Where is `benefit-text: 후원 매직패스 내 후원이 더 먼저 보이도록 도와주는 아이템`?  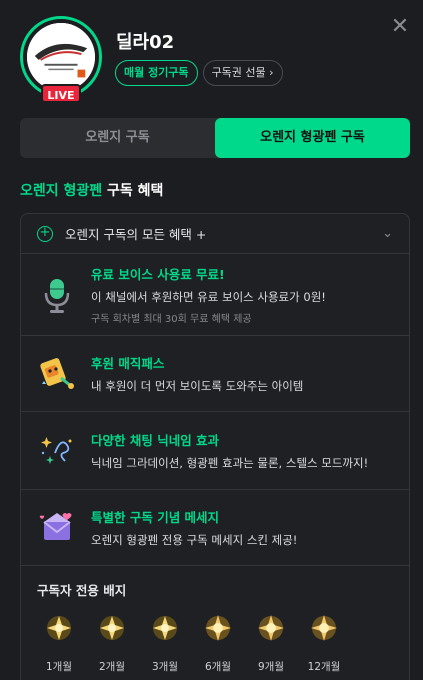 benefit-text: 후원 매직패스 내 후원이 더 먼저 보이도록 도와주는 아이템 is located at coordinates (197, 373).